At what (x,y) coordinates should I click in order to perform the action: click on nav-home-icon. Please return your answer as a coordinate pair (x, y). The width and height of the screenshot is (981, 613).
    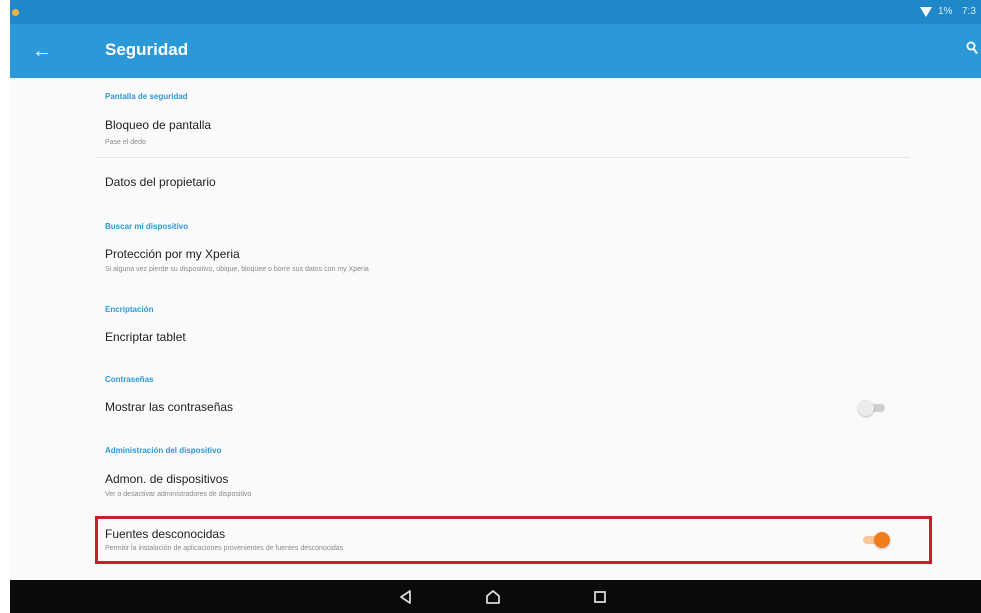
    Looking at the image, I should click on (493, 597).